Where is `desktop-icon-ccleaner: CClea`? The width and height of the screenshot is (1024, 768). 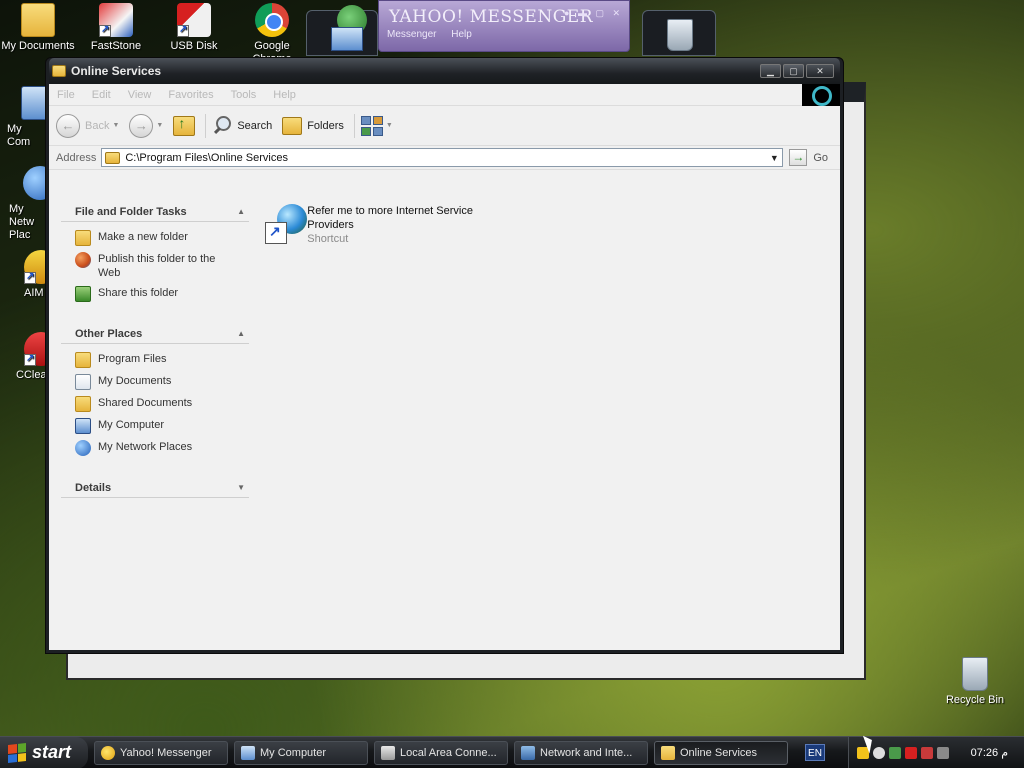
desktop-icon-ccleaner: CClea is located at coordinates (23, 357).